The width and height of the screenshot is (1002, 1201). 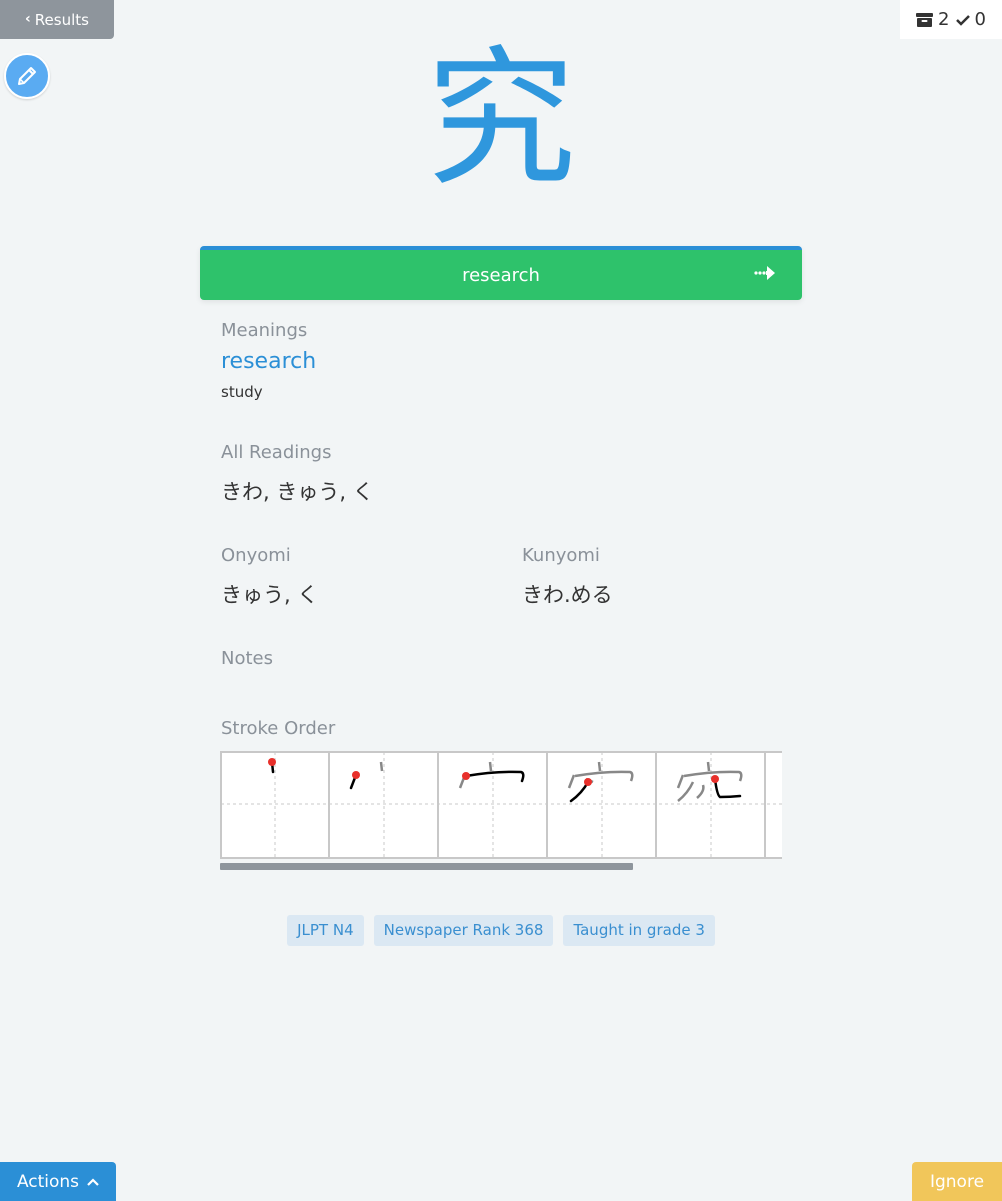 What do you see at coordinates (48, 1181) in the screenshot?
I see `actions-label: Actions` at bounding box center [48, 1181].